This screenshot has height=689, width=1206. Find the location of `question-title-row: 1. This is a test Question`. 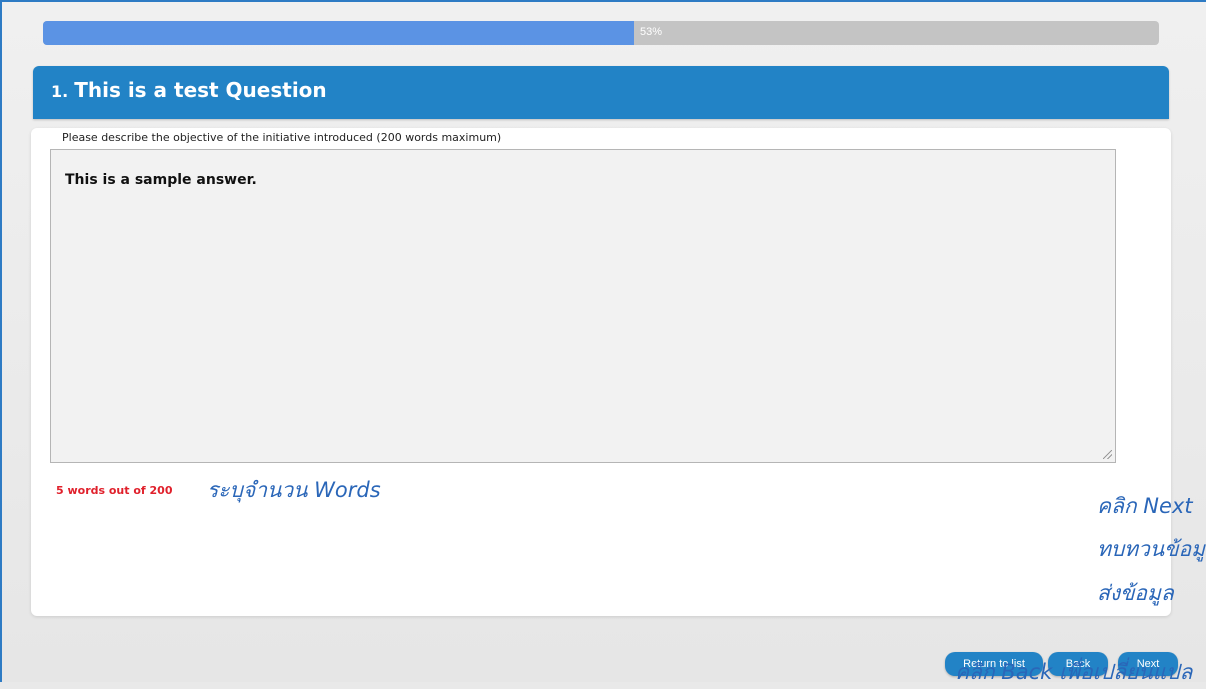

question-title-row: 1. This is a test Question is located at coordinates (189, 90).